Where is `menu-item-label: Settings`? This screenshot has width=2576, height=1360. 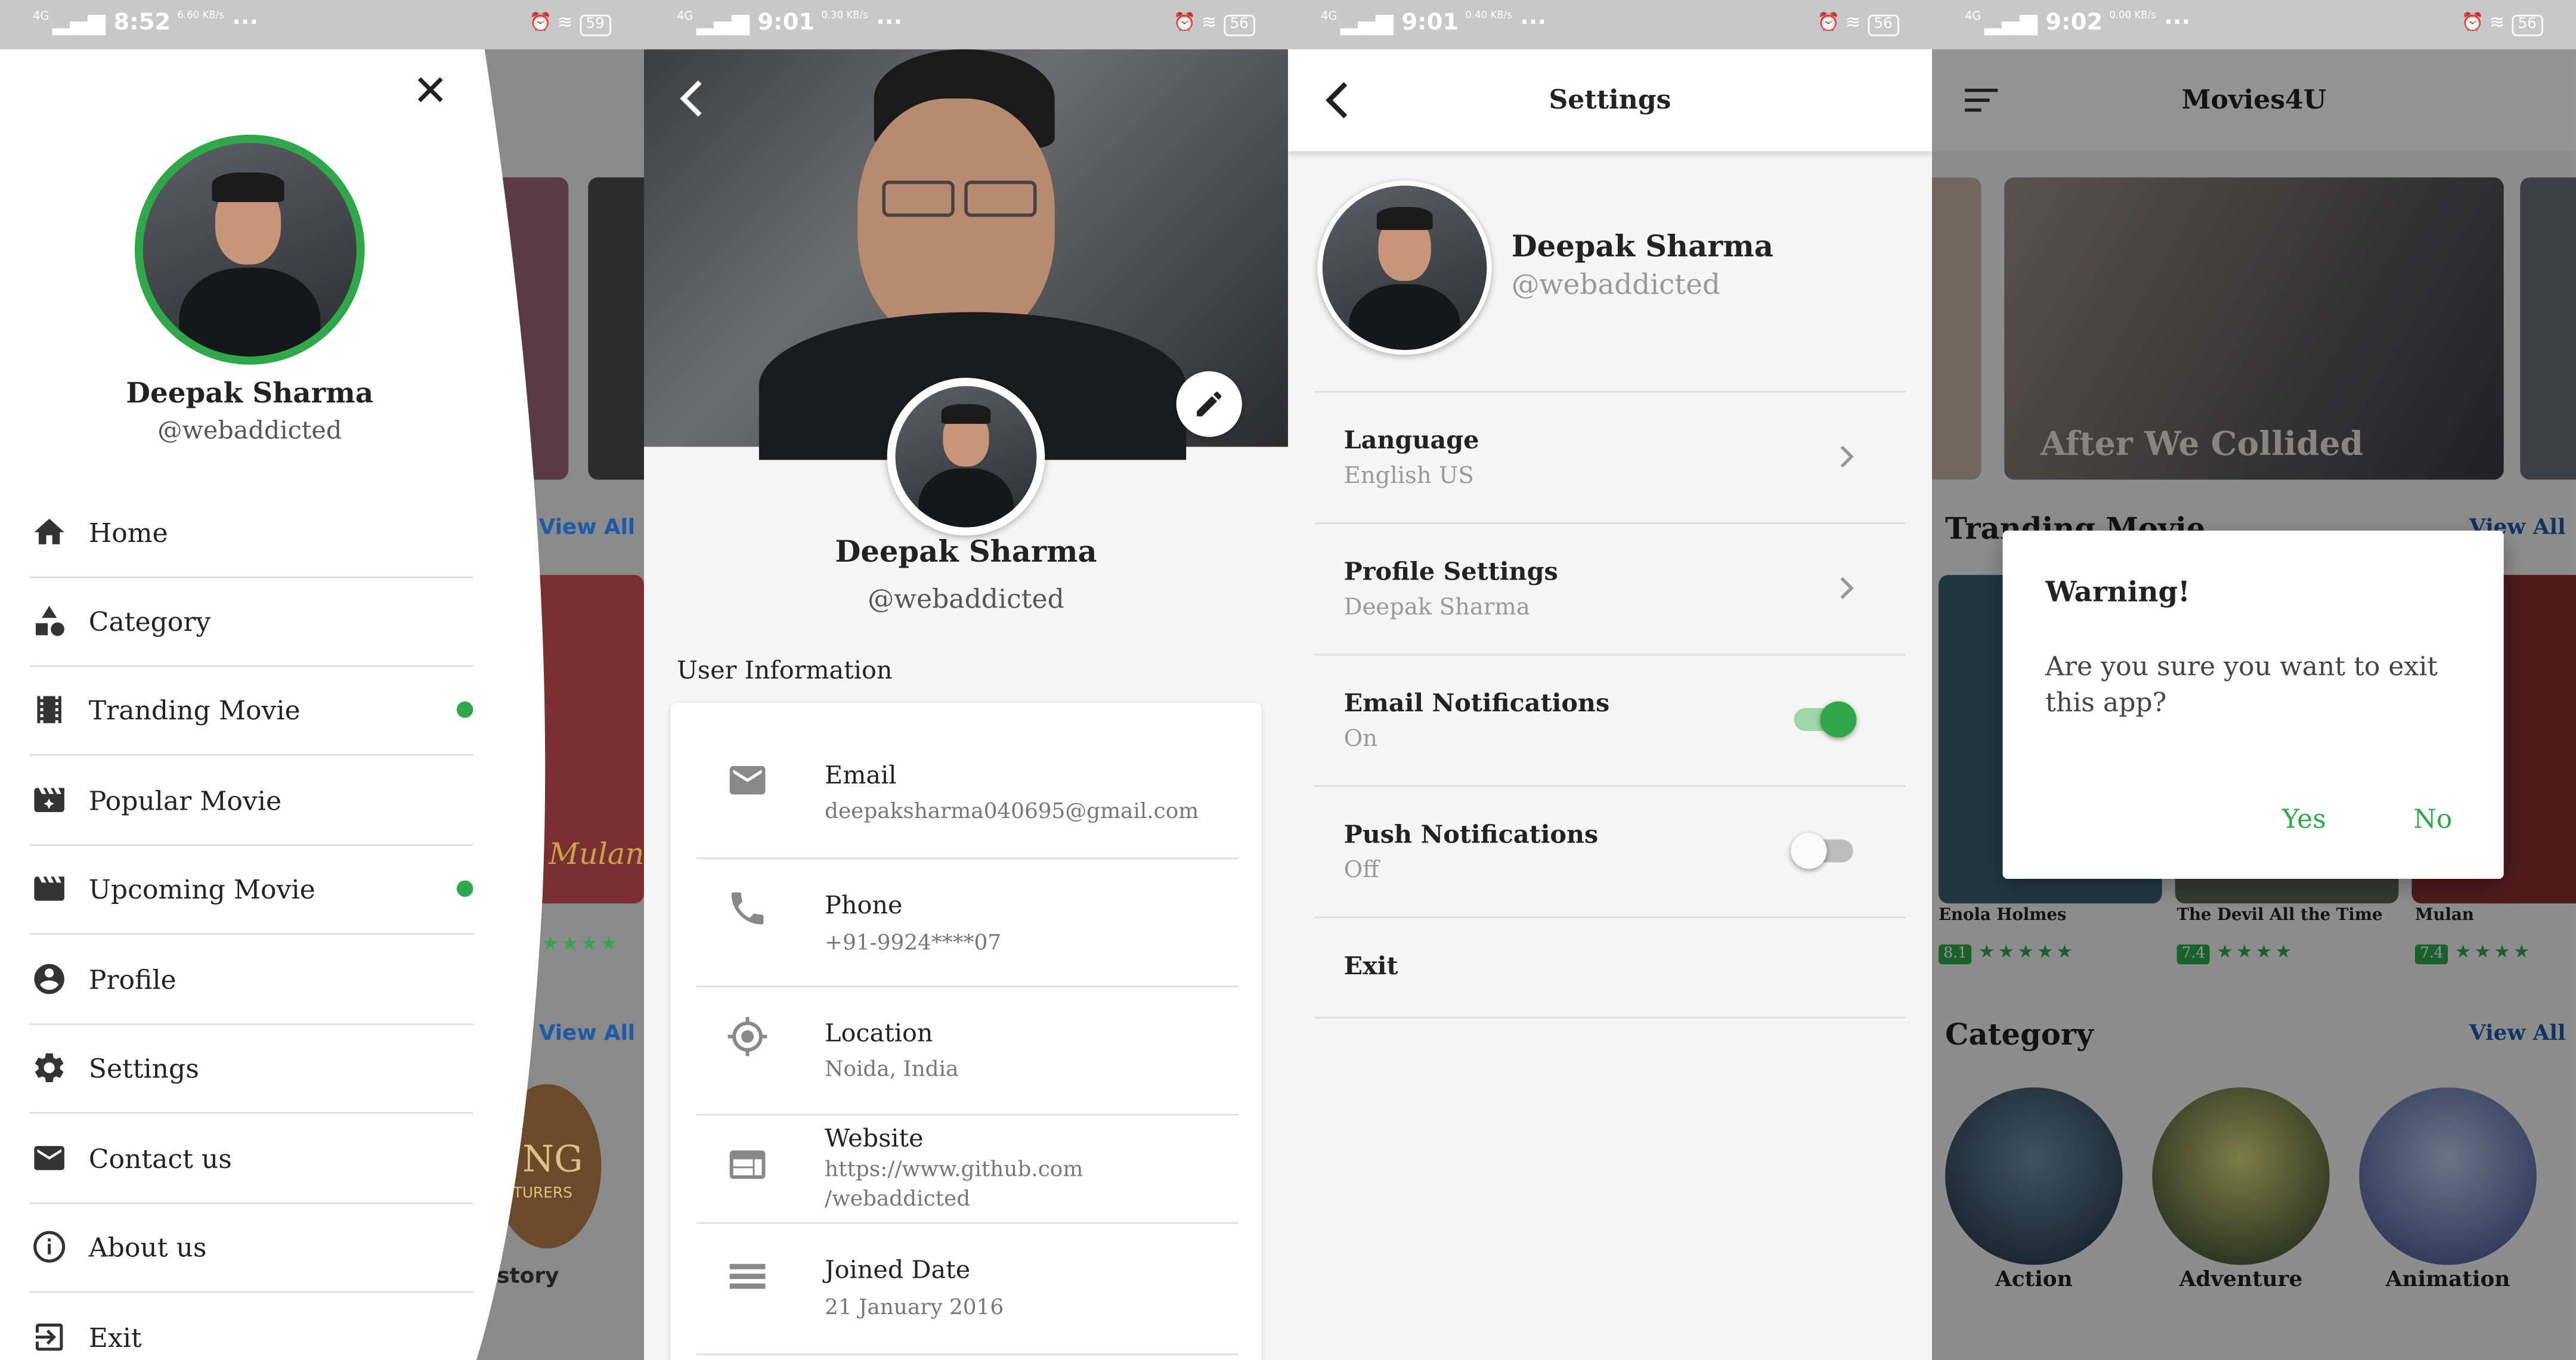 menu-item-label: Settings is located at coordinates (144, 1067).